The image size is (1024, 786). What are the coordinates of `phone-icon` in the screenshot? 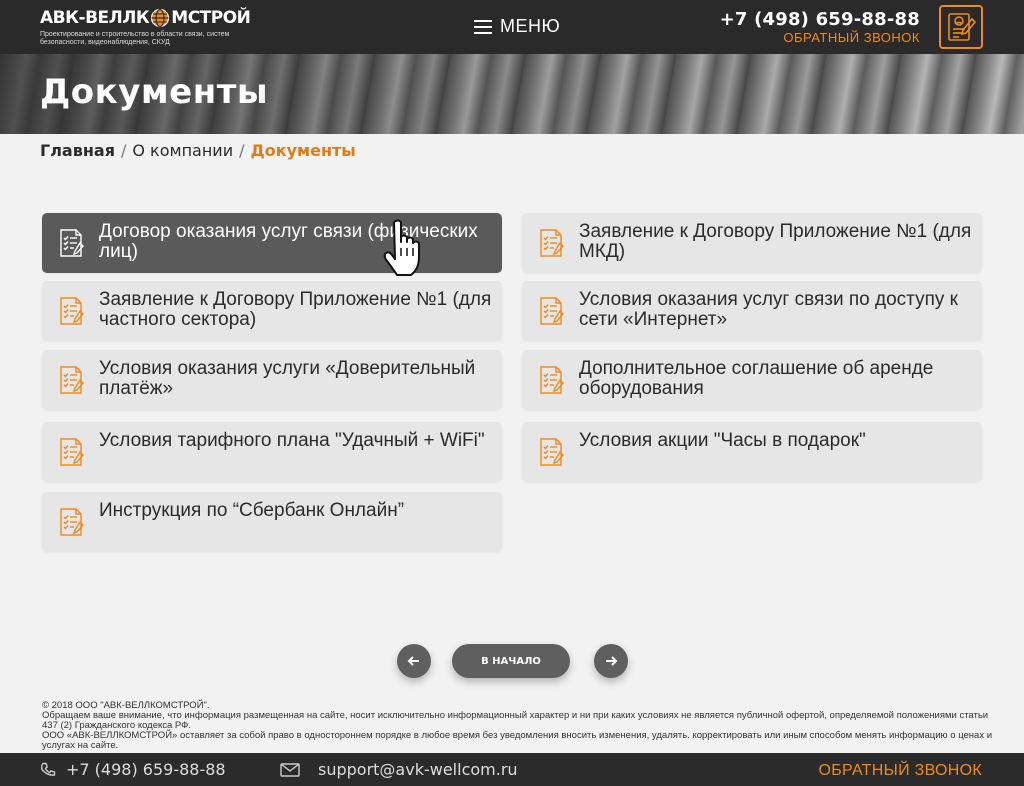 It's located at (48, 769).